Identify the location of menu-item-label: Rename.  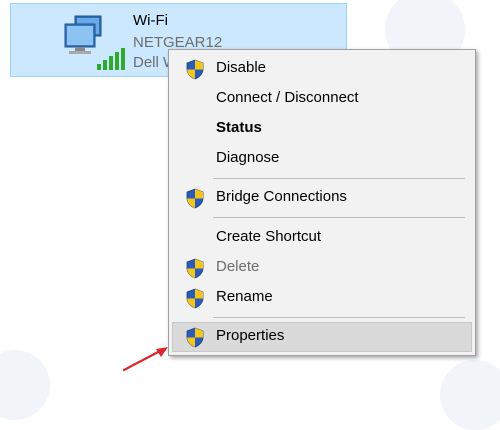
(244, 296).